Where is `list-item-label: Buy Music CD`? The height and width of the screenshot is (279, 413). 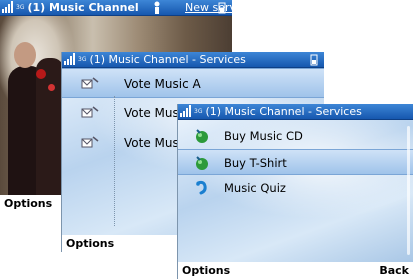
list-item-label: Buy Music CD is located at coordinates (263, 136).